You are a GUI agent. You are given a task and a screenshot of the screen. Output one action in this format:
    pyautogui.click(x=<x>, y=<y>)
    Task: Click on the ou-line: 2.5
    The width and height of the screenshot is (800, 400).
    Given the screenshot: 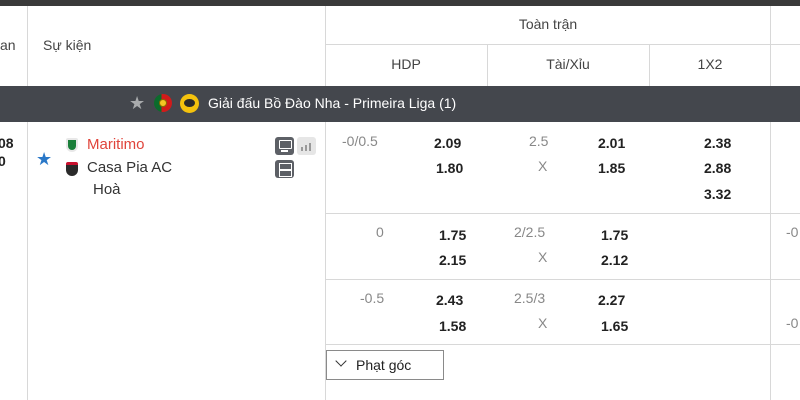 What is the action you would take?
    pyautogui.click(x=539, y=141)
    